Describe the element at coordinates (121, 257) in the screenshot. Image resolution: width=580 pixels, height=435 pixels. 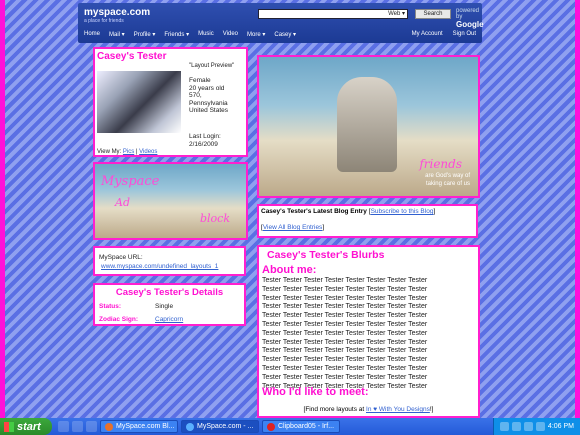
I see `url-label: MySpace URL:` at that location.